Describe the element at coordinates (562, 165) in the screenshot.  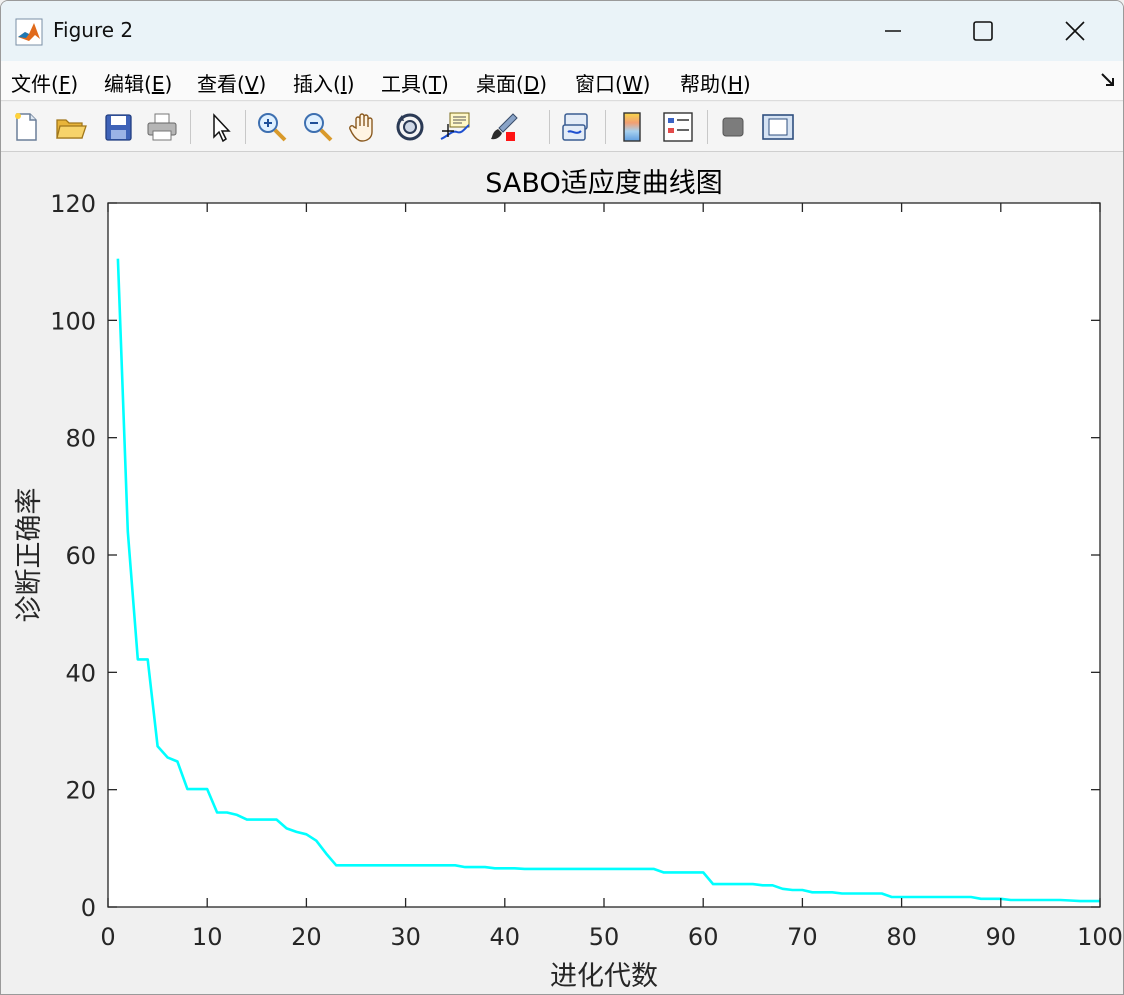
I see `figure-toolbar` at that location.